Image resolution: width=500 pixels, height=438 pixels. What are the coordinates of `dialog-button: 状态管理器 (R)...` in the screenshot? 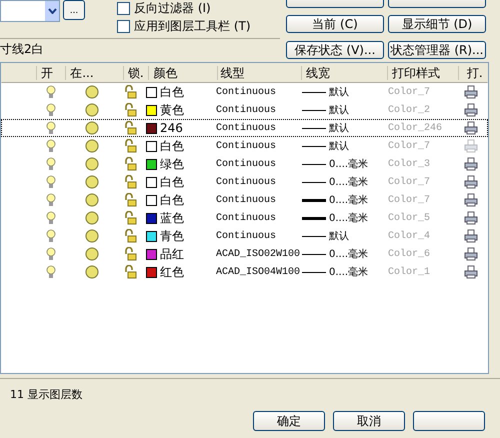 It's located at (437, 49).